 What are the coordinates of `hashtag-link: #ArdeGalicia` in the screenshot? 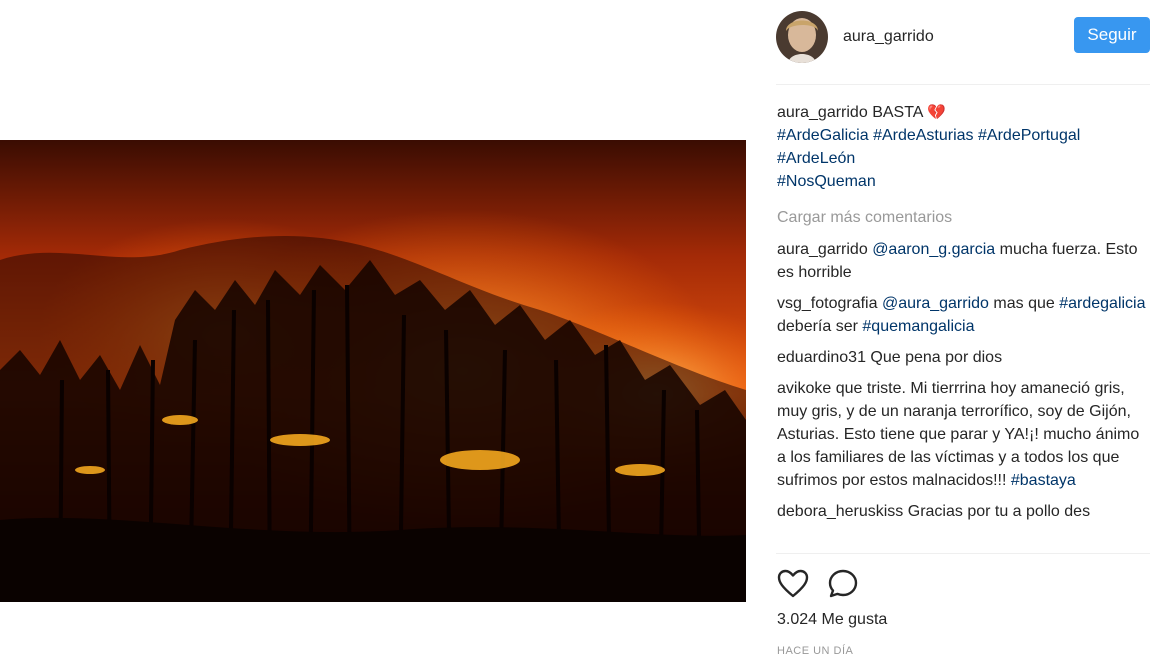 It's located at (823, 135).